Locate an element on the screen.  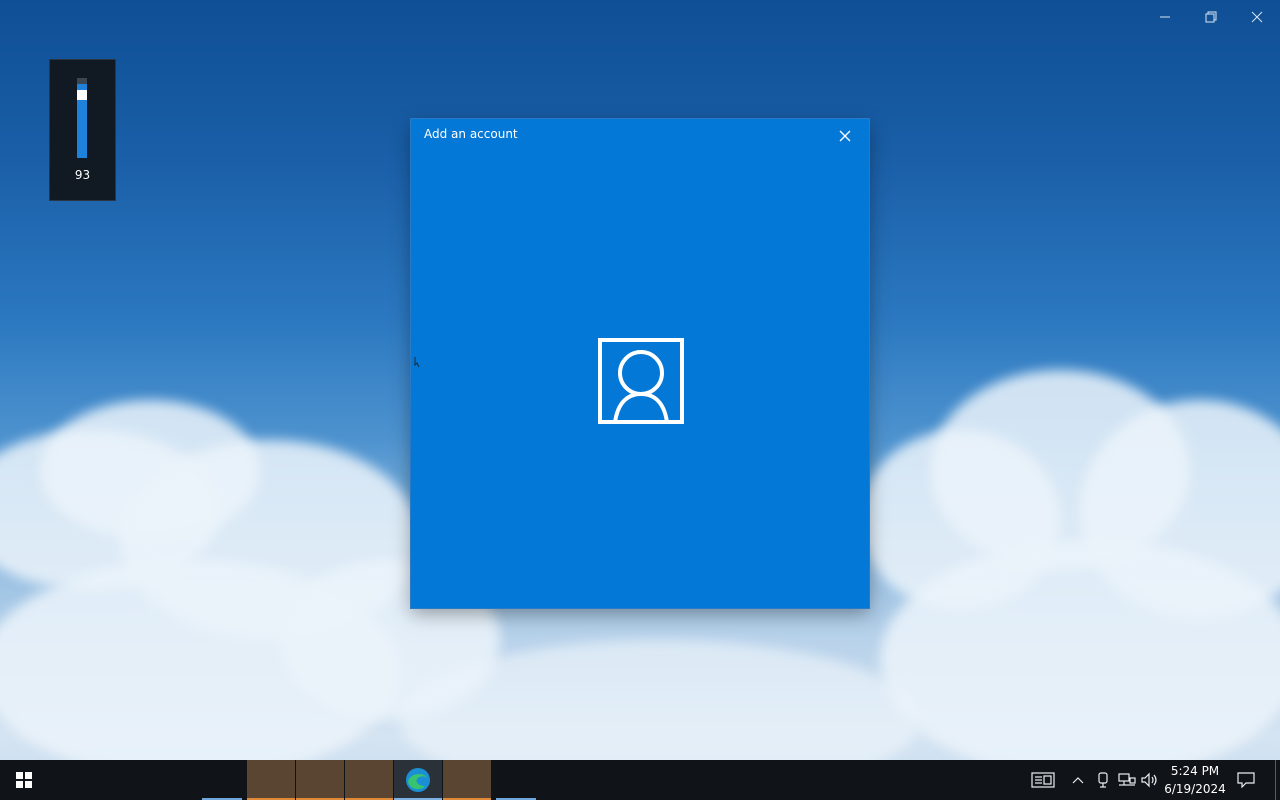
restore-button is located at coordinates (1211, 17).